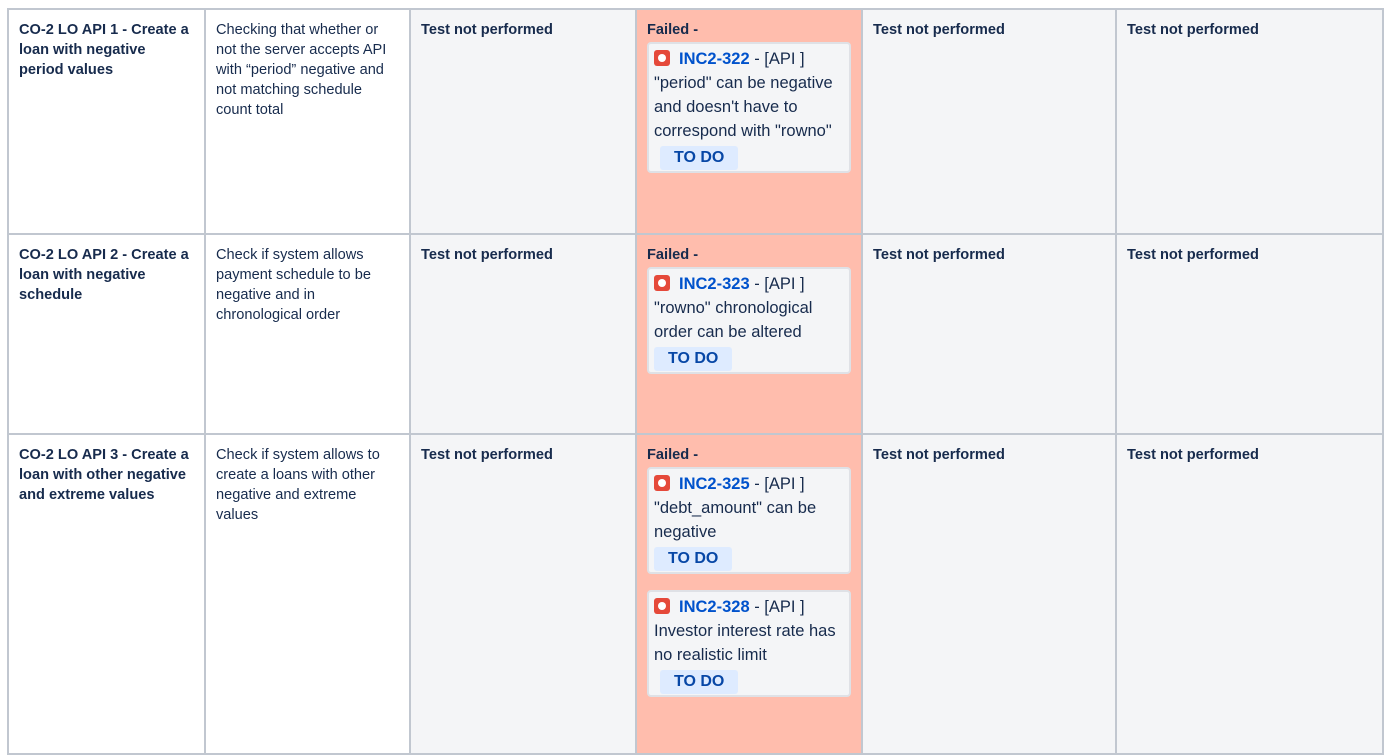 Image resolution: width=1388 pixels, height=755 pixels. Describe the element at coordinates (714, 607) in the screenshot. I see `issue-key-link: INC2-328` at that location.